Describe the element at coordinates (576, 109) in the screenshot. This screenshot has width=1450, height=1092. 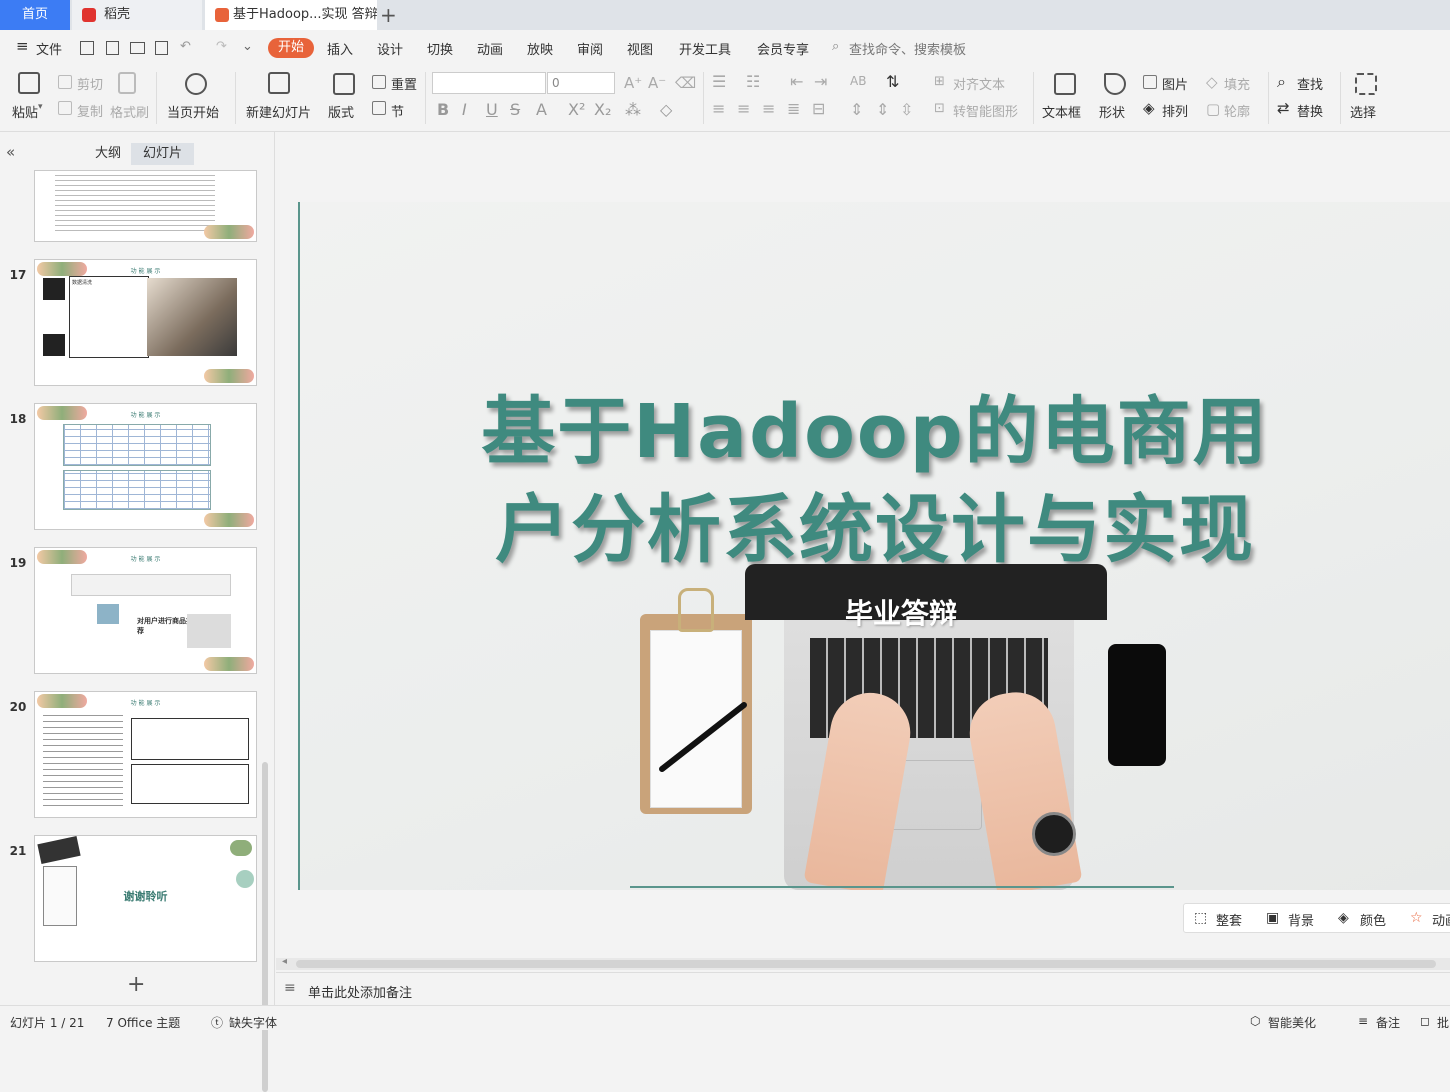
I see `superscript-icon: X²` at that location.